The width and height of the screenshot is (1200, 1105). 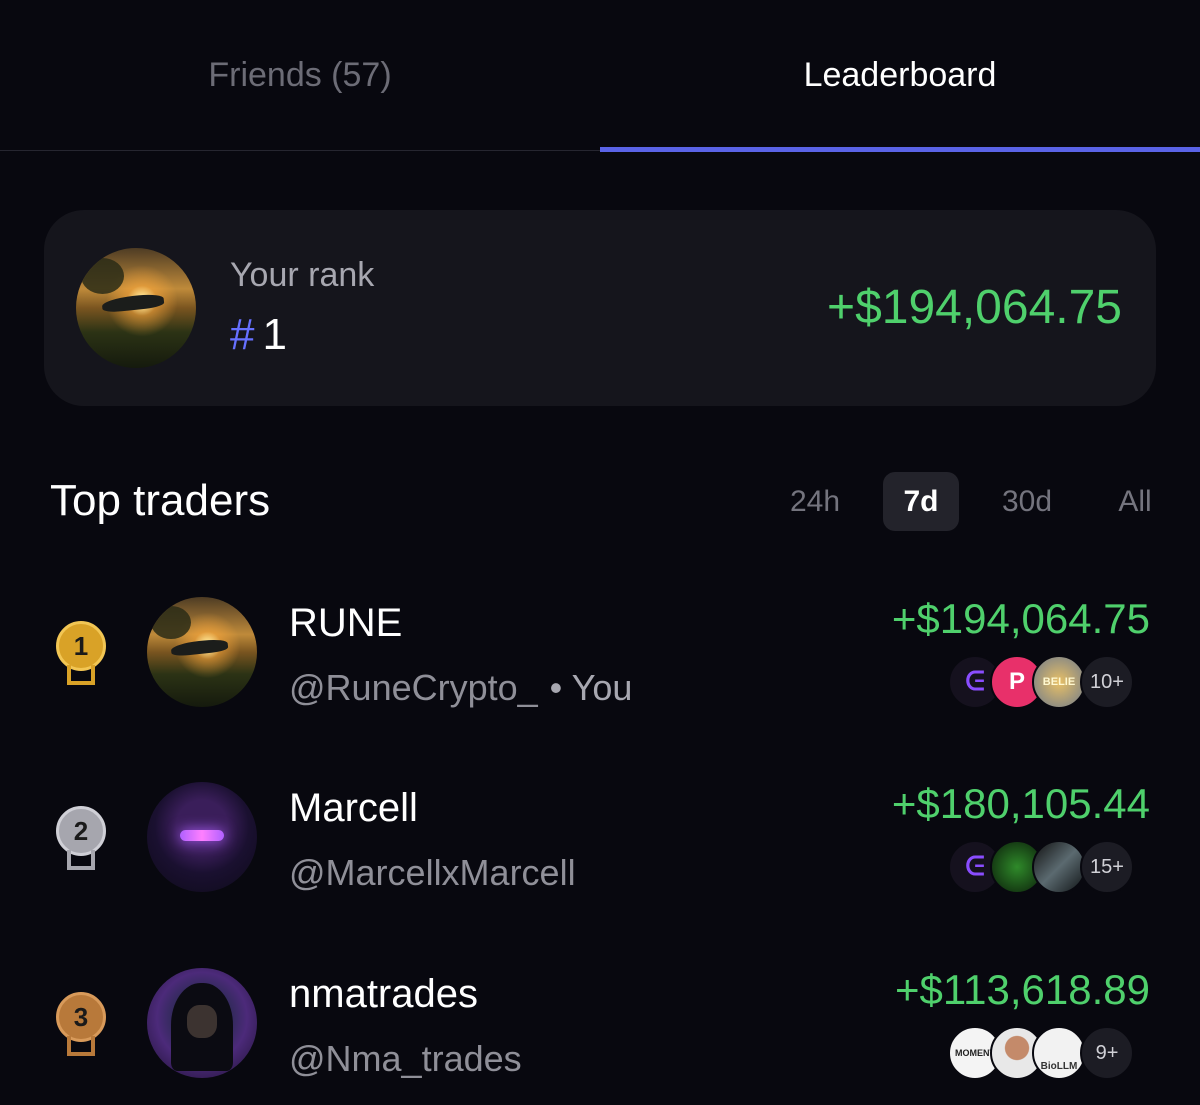 What do you see at coordinates (900, 75) in the screenshot?
I see `tab-leaderboard: Leaderboard` at bounding box center [900, 75].